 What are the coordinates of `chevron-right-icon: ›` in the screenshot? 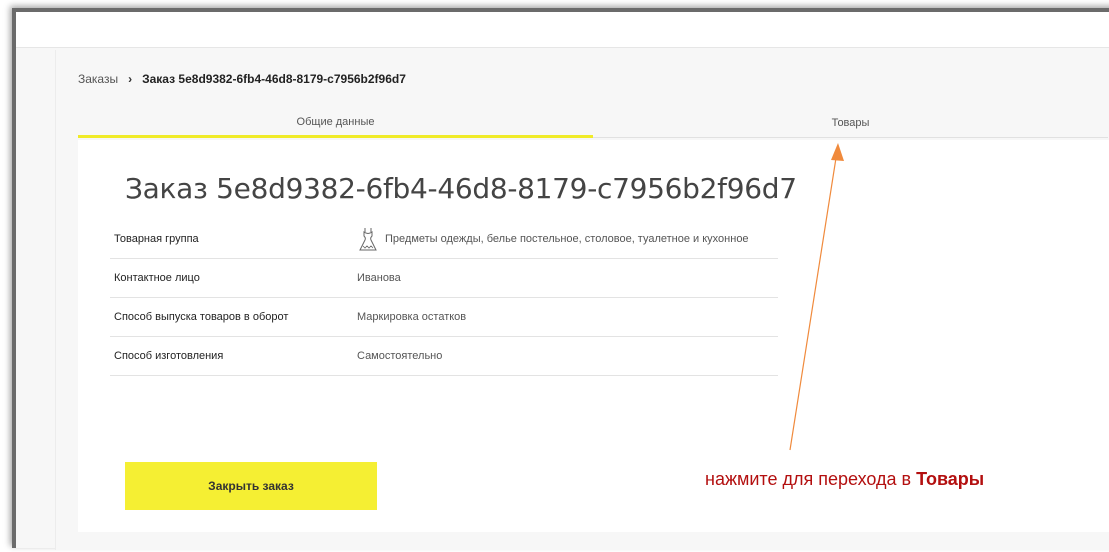 It's located at (130, 79).